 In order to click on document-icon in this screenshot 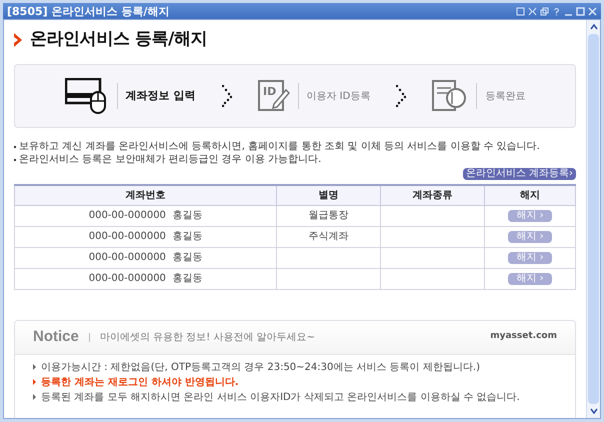, I will do `click(450, 96)`.